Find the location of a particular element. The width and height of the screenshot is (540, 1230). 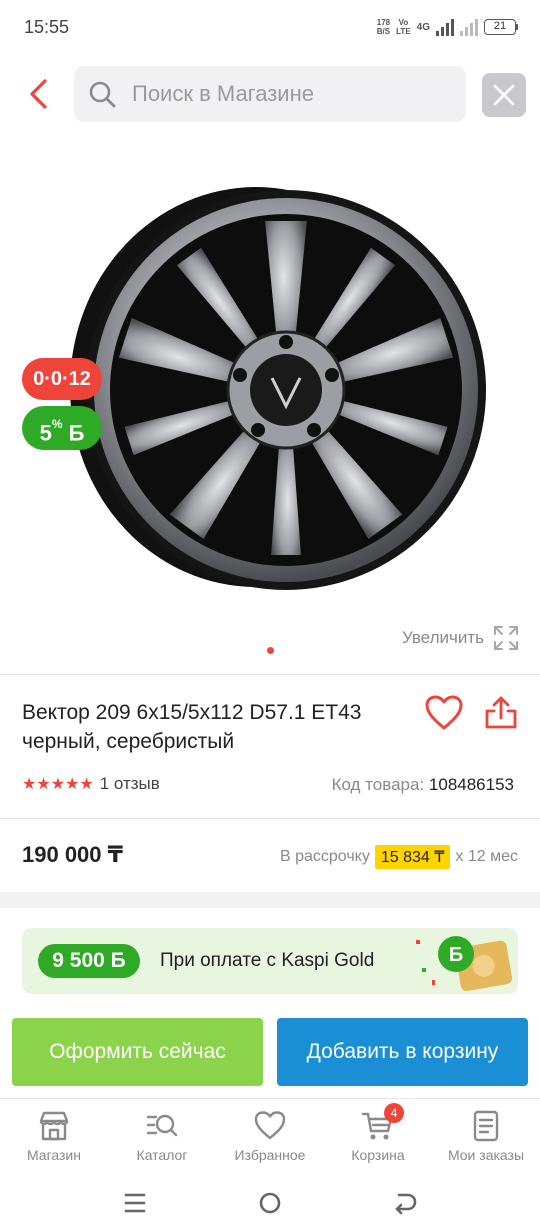

network-type: 4G is located at coordinates (423, 27).